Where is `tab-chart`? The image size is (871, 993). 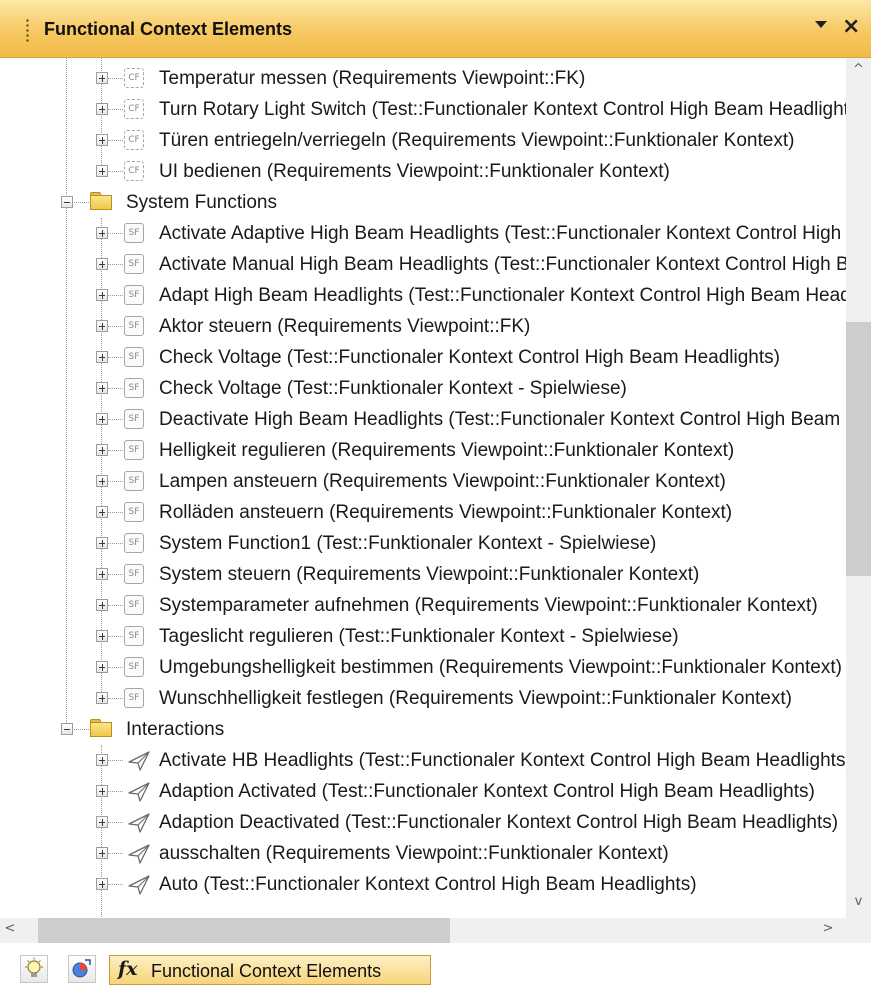
tab-chart is located at coordinates (82, 969).